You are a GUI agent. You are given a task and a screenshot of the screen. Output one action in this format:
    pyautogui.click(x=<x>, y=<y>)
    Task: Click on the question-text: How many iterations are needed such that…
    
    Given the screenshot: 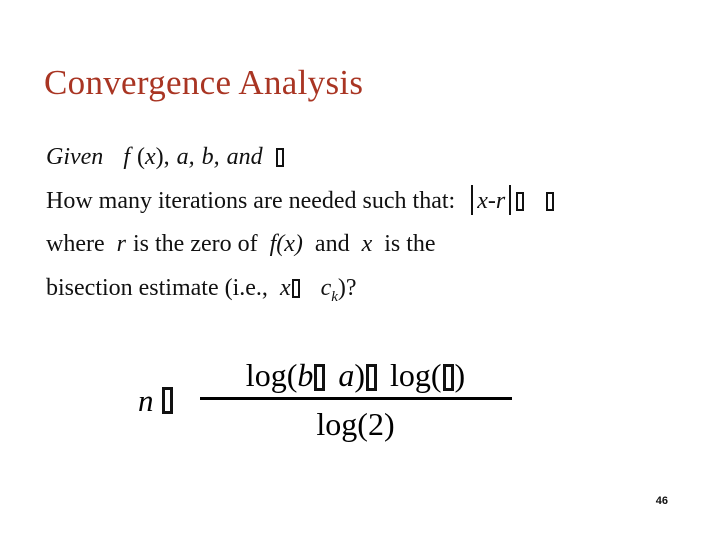 What is the action you would take?
    pyautogui.click(x=251, y=200)
    